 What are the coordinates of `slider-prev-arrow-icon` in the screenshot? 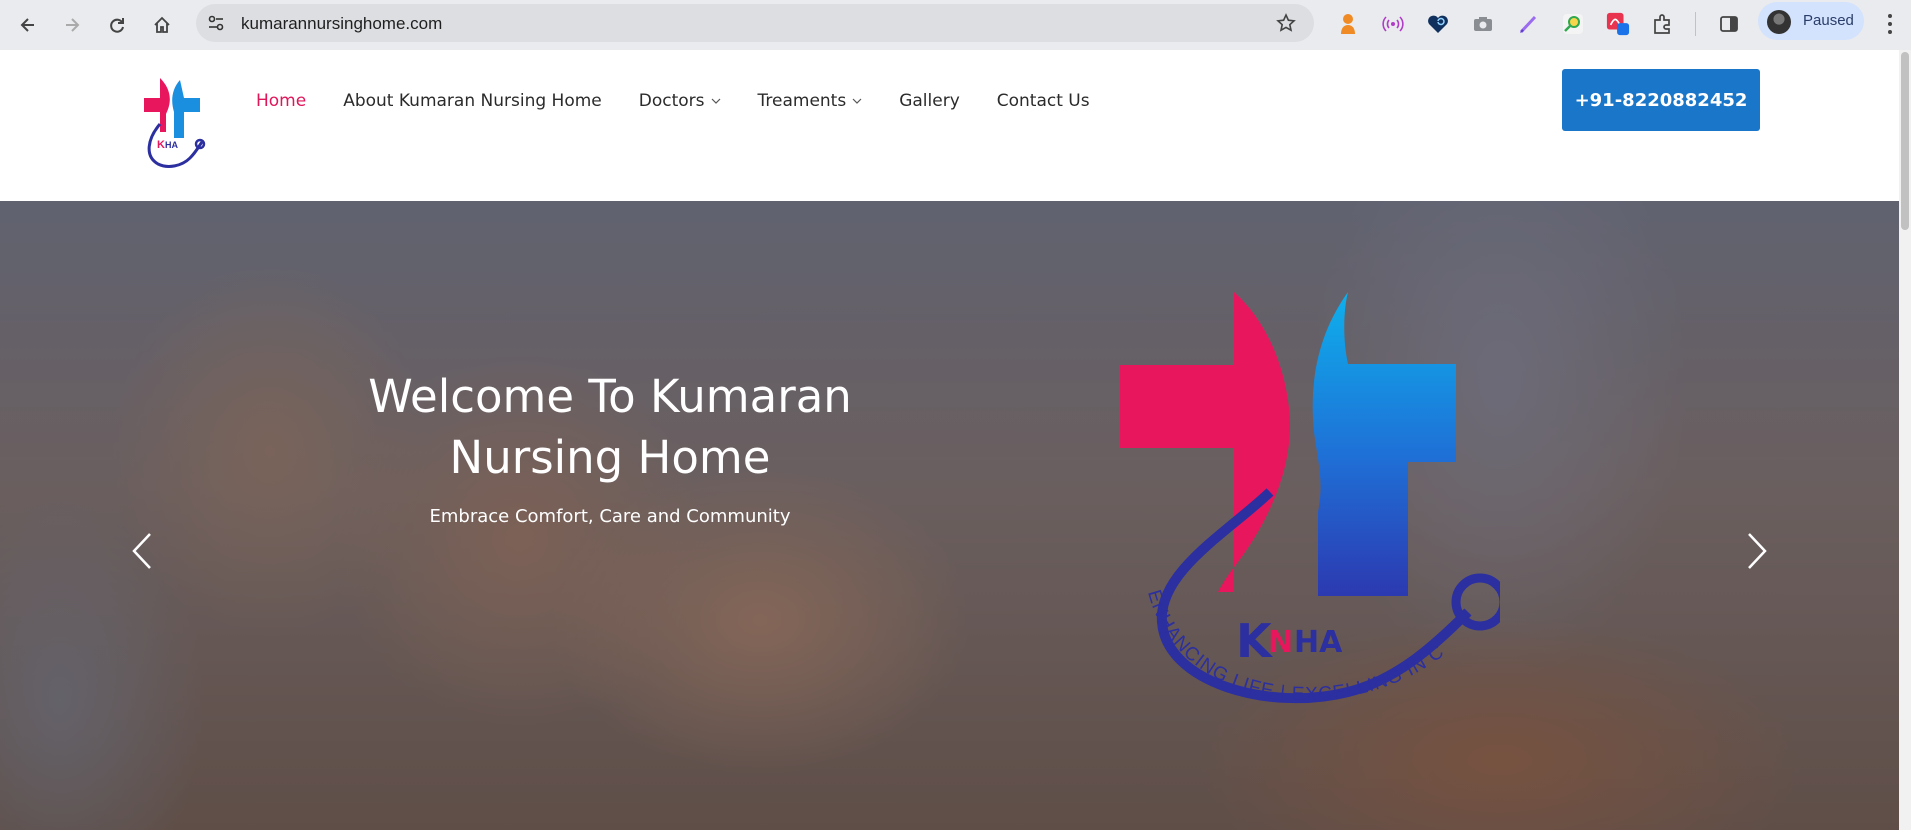 It's located at (143, 551).